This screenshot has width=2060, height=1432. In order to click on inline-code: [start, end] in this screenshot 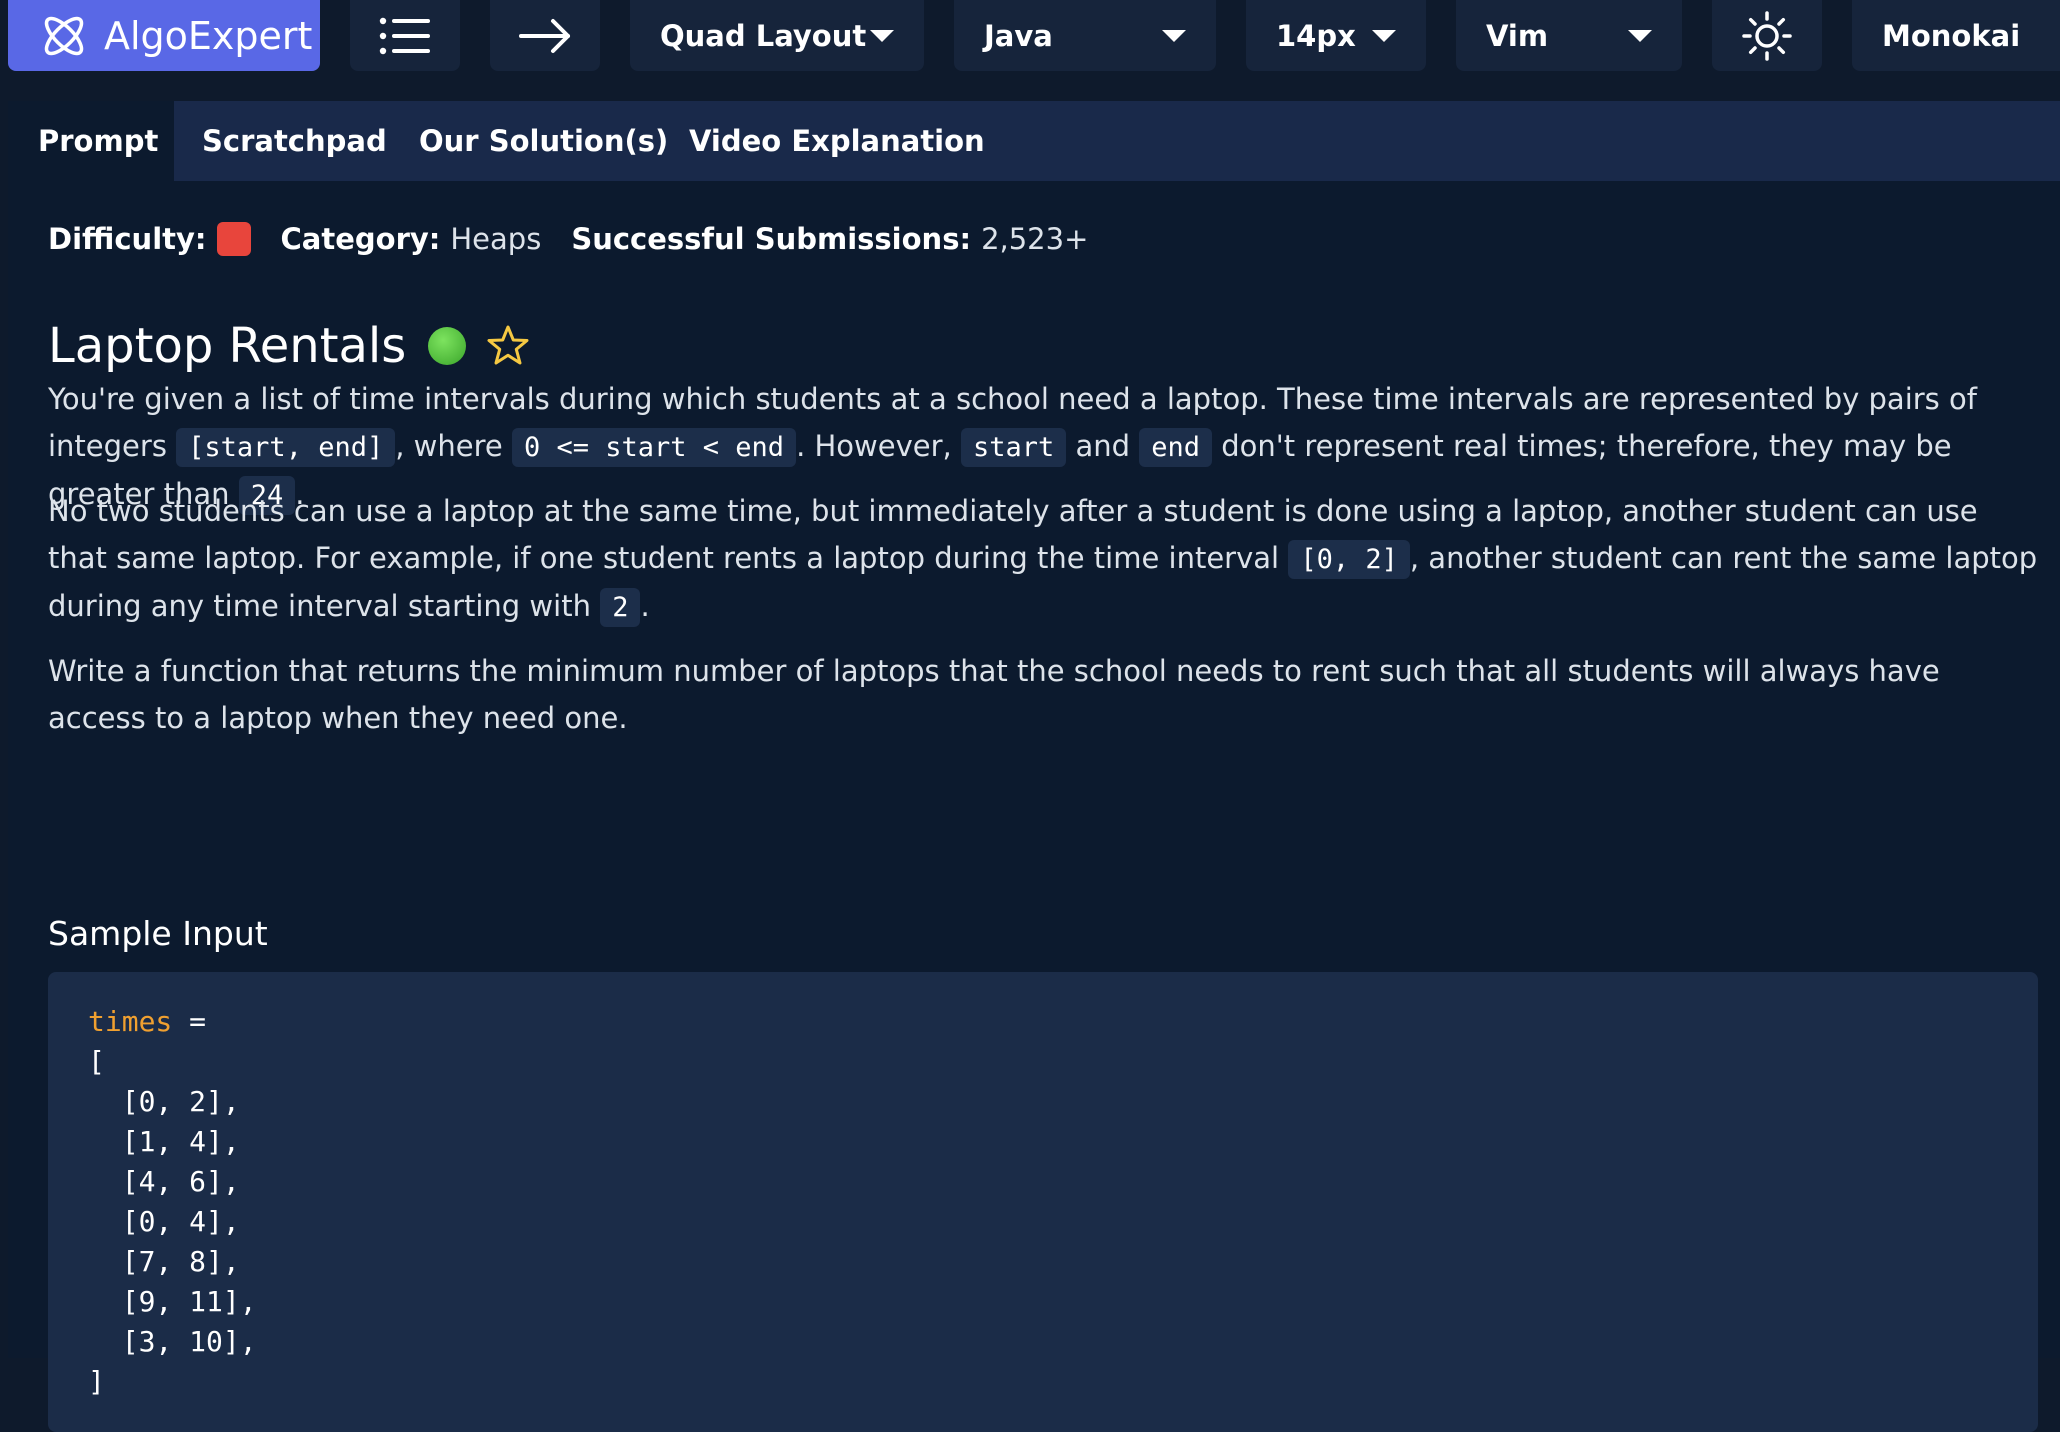, I will do `click(286, 447)`.